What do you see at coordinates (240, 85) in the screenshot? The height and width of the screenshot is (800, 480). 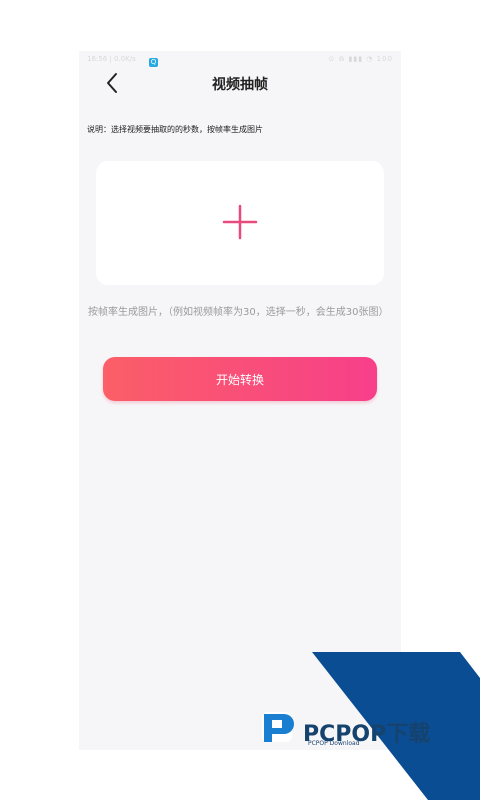 I see `page-title: 视频抽帧` at bounding box center [240, 85].